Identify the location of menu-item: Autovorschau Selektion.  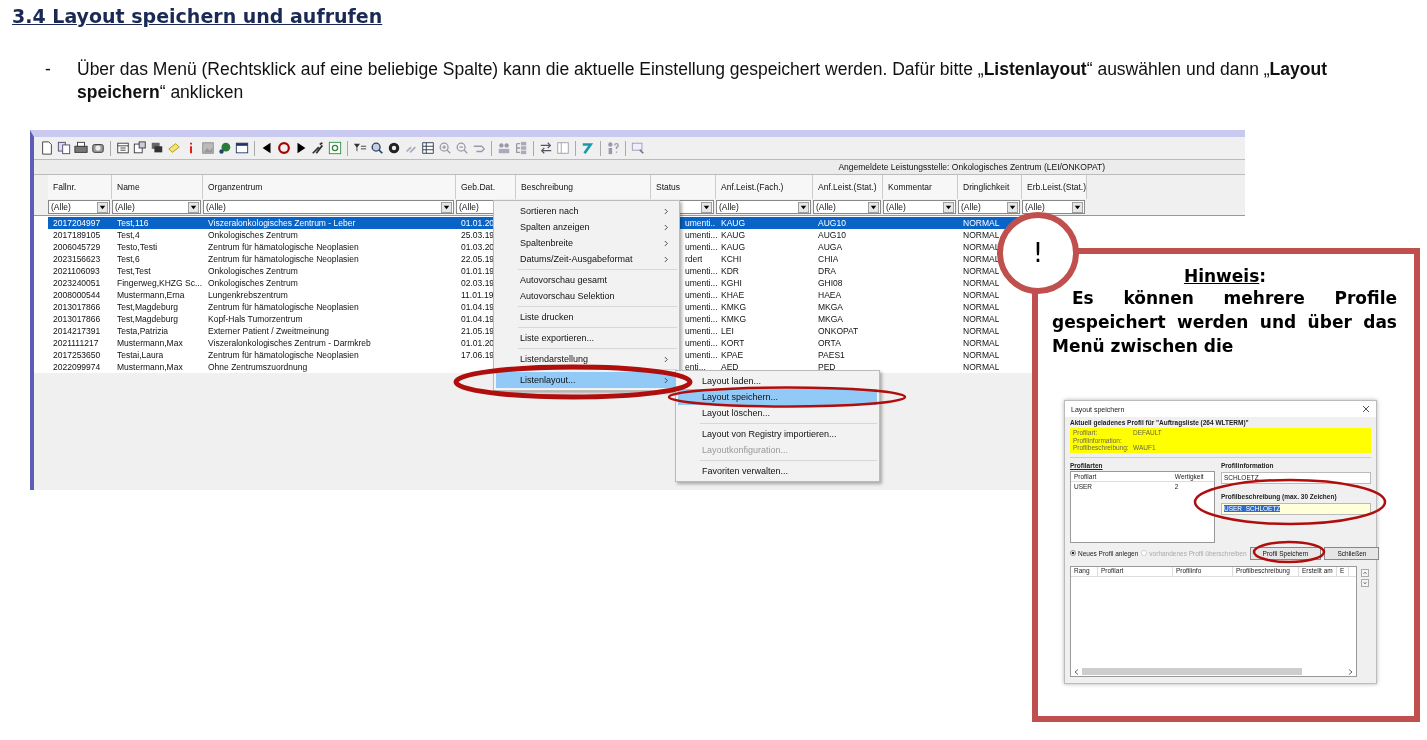
(586, 296).